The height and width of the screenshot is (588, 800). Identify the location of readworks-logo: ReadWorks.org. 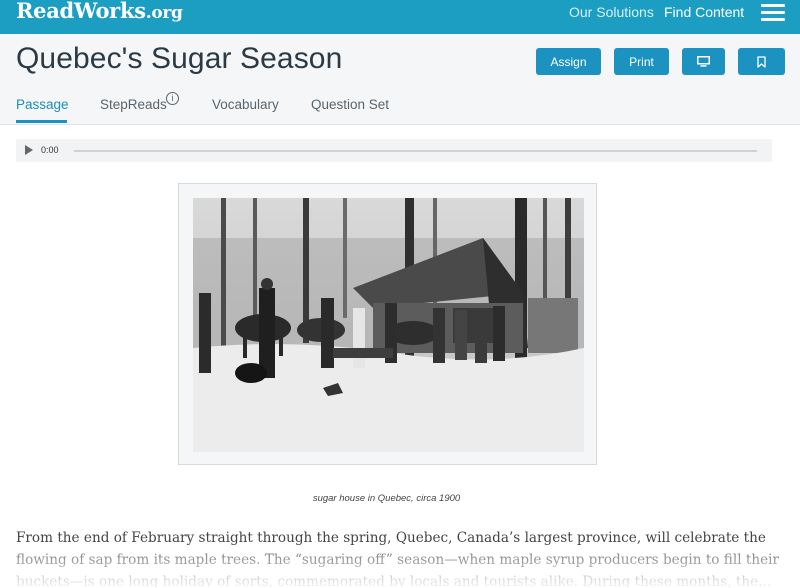
(99, 11).